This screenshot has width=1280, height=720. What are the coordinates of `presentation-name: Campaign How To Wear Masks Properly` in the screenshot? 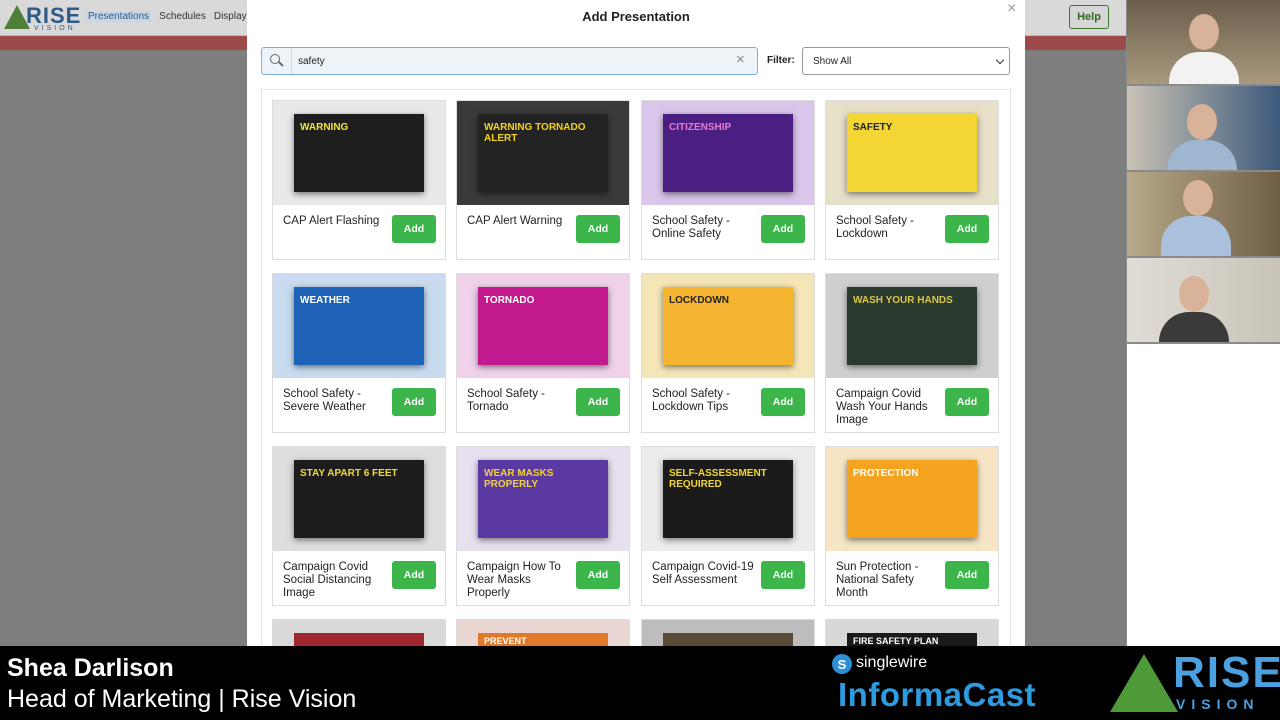 It's located at (514, 580).